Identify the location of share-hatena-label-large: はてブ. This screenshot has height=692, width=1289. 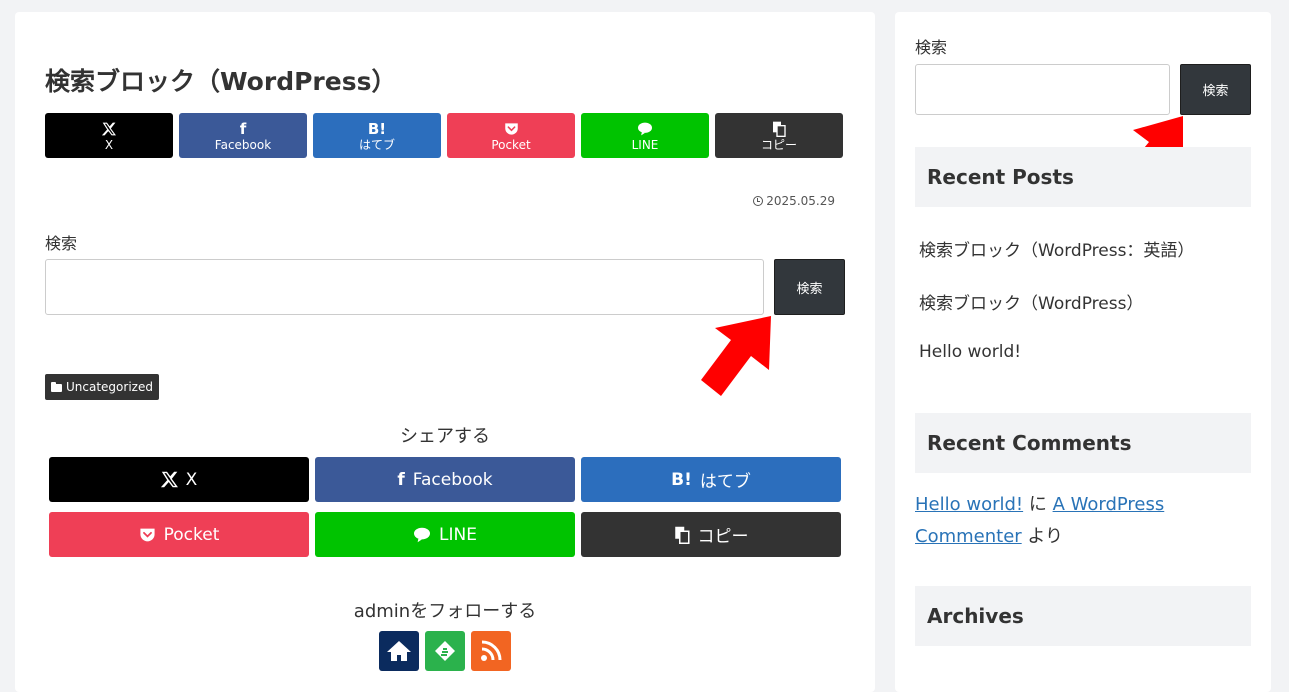
(725, 482).